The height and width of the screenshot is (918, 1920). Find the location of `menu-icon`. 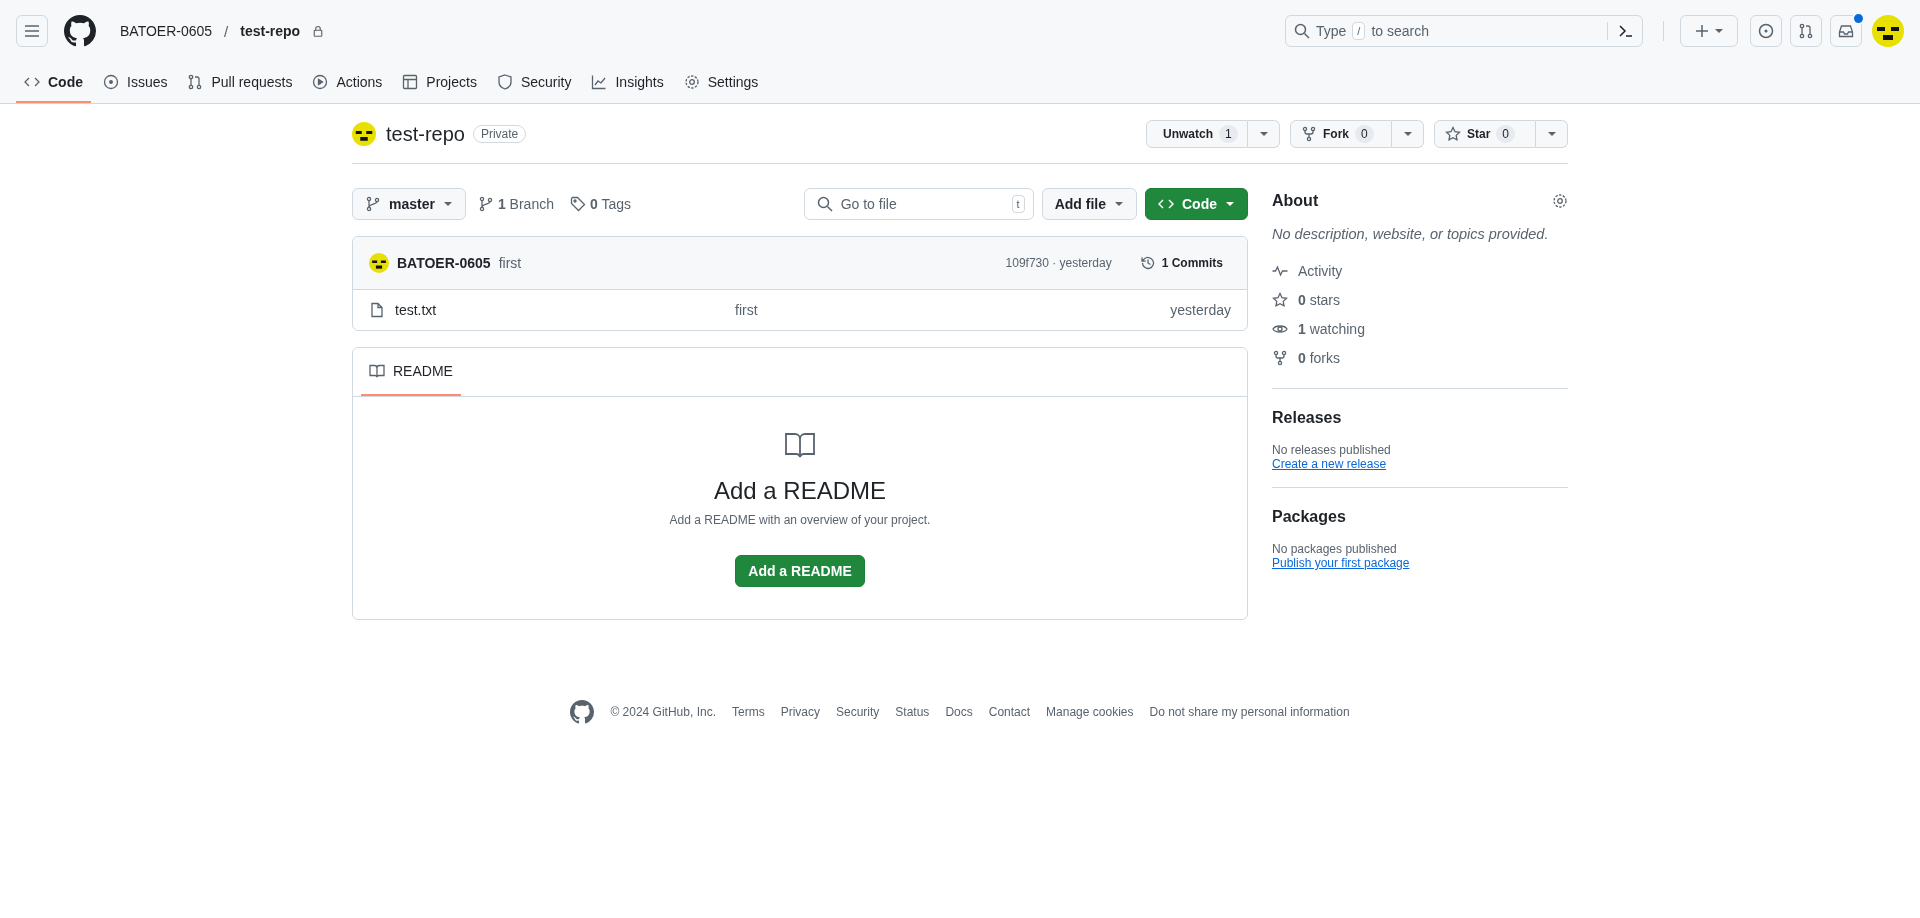

menu-icon is located at coordinates (32, 31).